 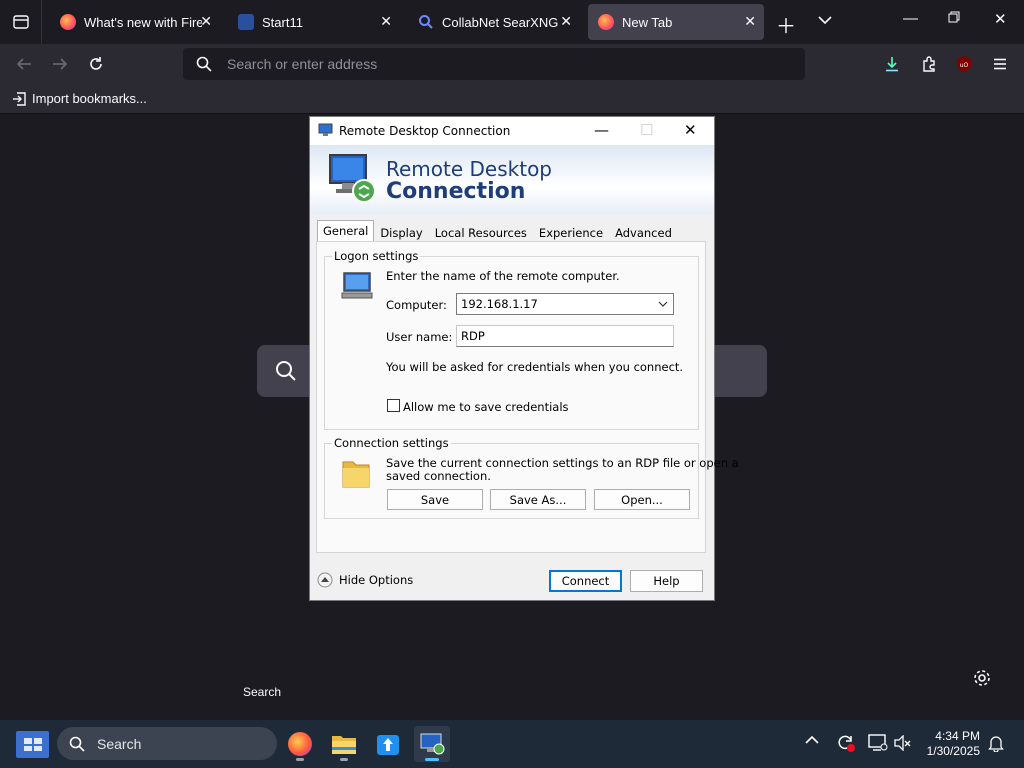 I want to click on forward-button, so click(x=60, y=64).